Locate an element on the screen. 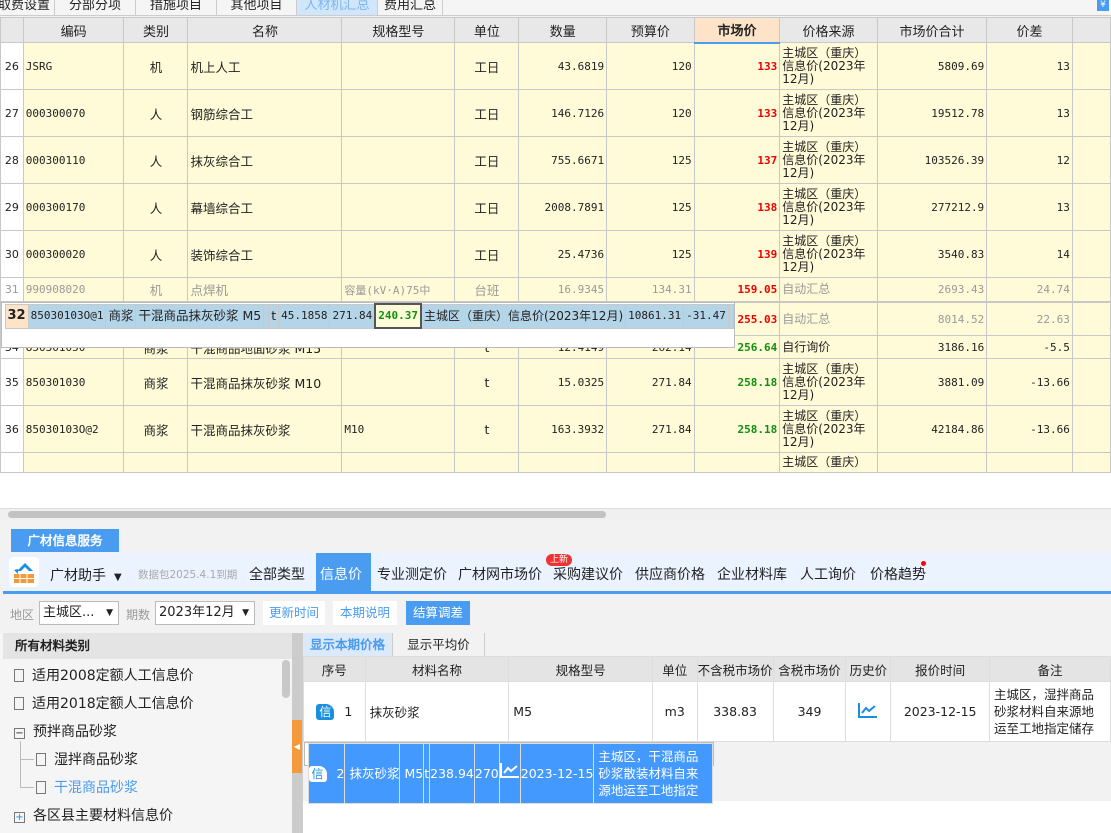  tree-item: + 各区县主要材料信息价 is located at coordinates (93, 815).